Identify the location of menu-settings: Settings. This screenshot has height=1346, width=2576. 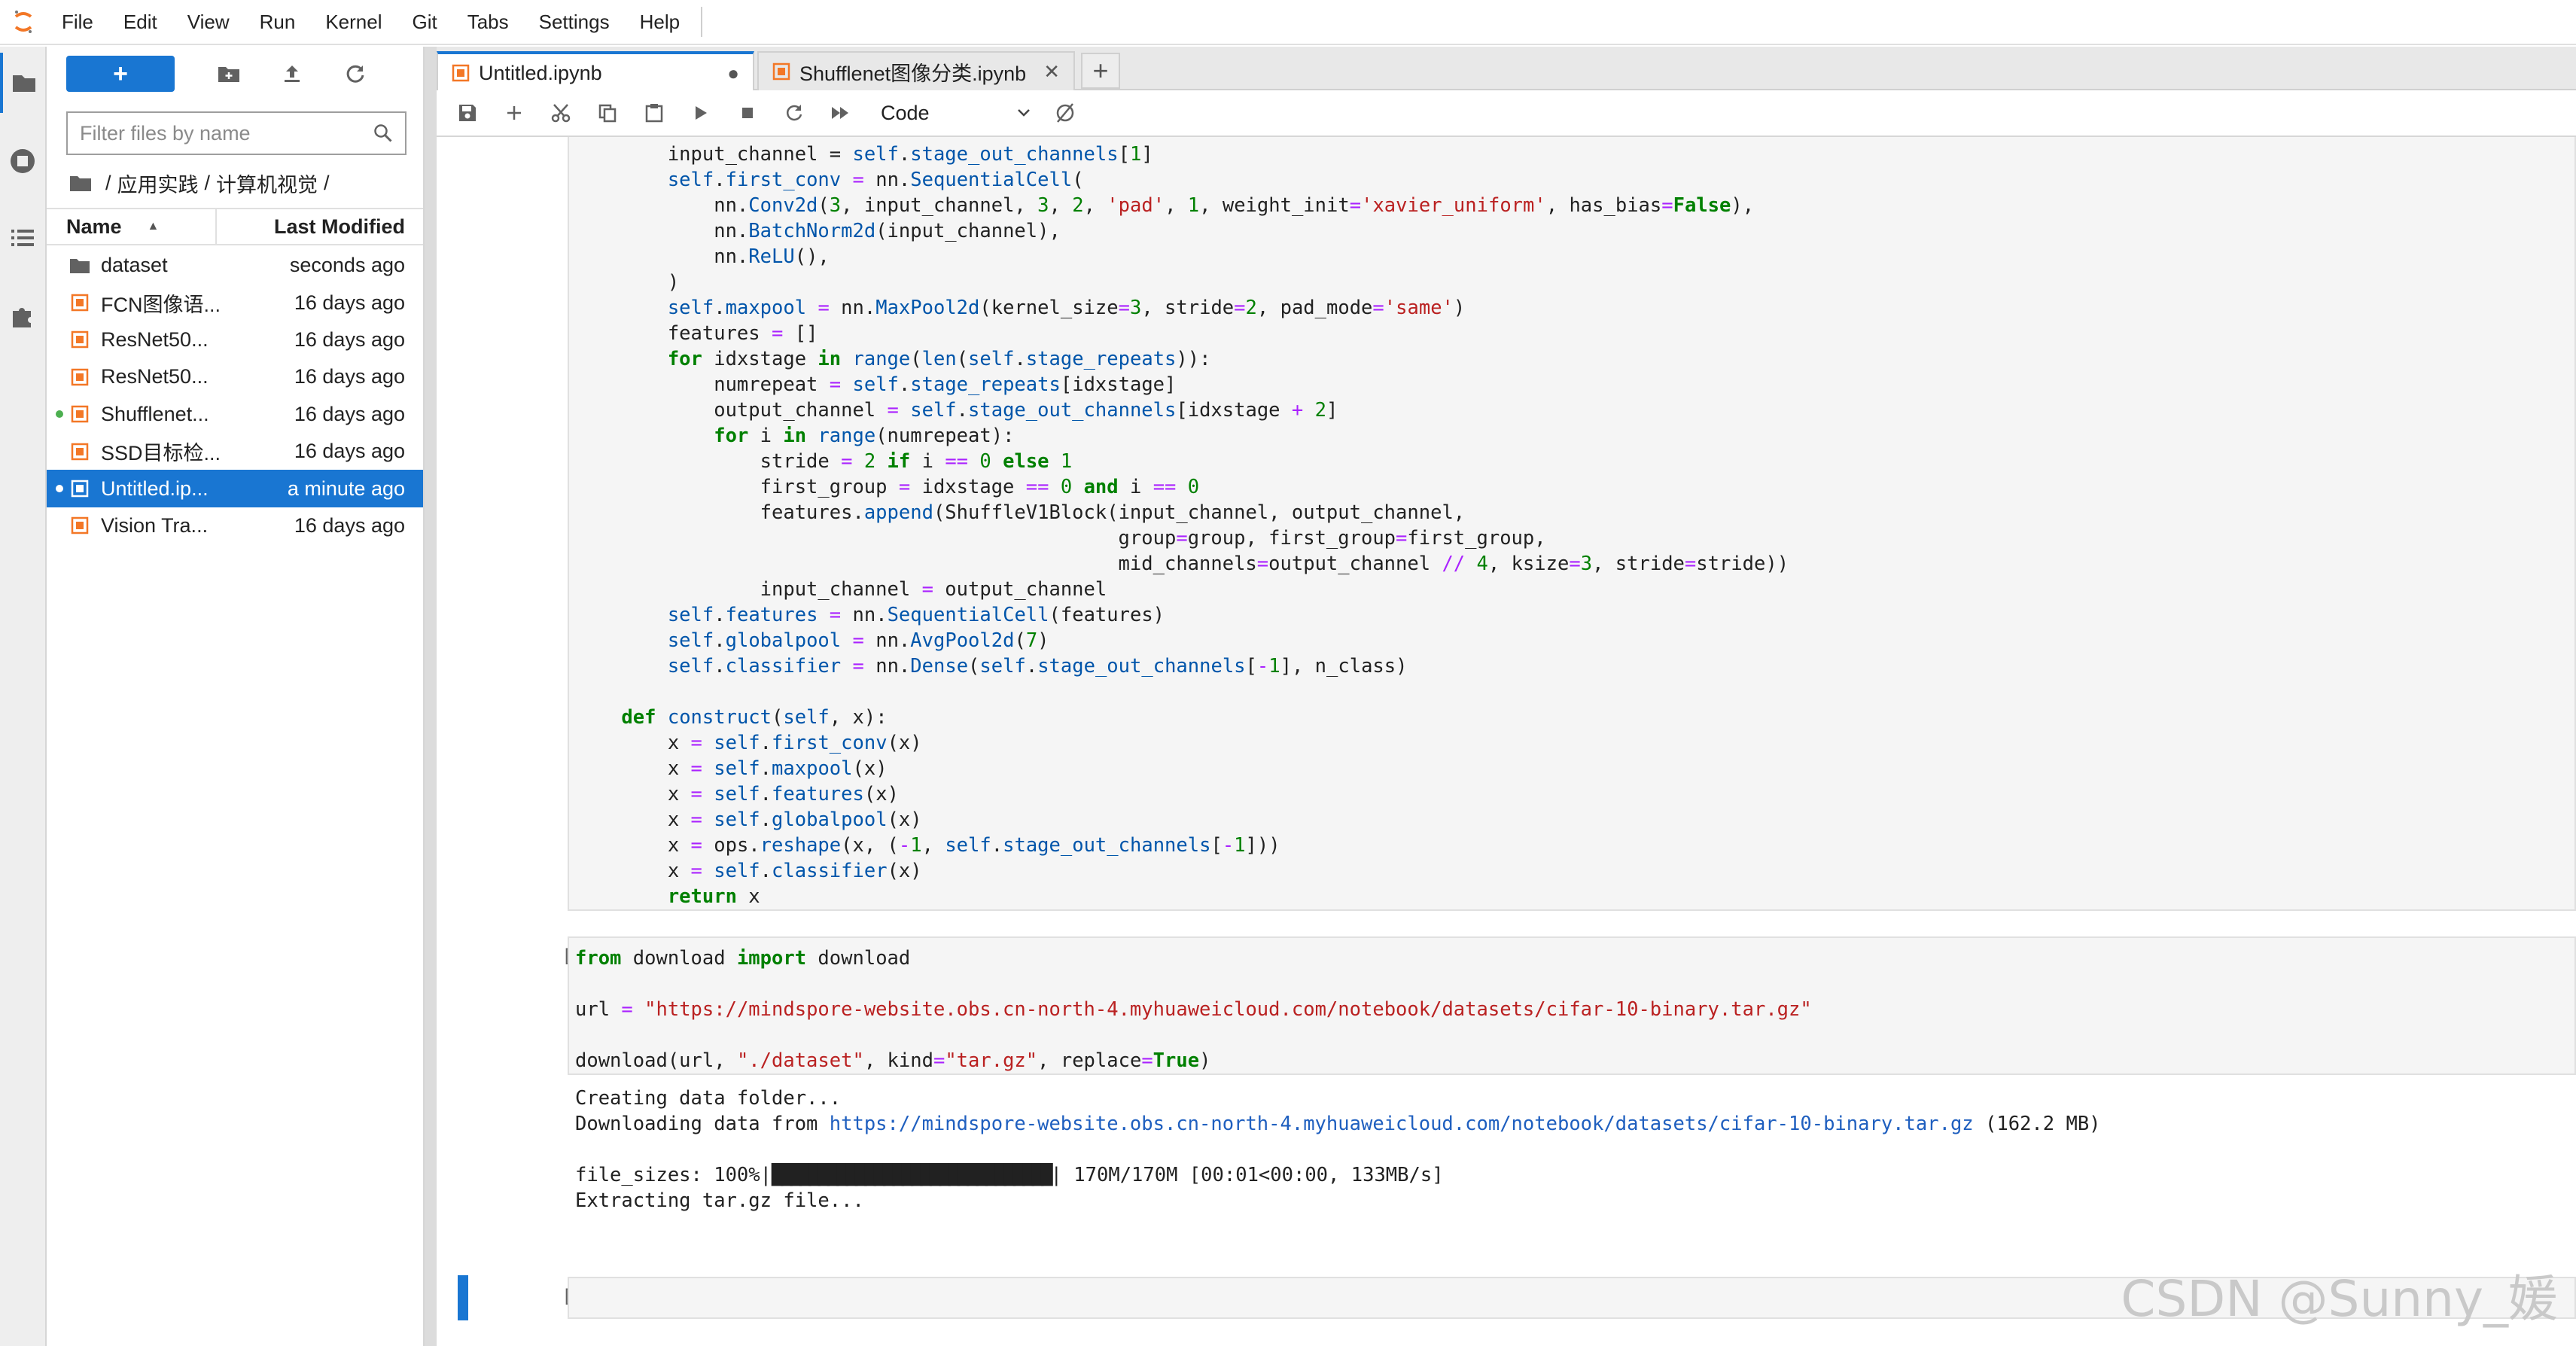
(575, 22).